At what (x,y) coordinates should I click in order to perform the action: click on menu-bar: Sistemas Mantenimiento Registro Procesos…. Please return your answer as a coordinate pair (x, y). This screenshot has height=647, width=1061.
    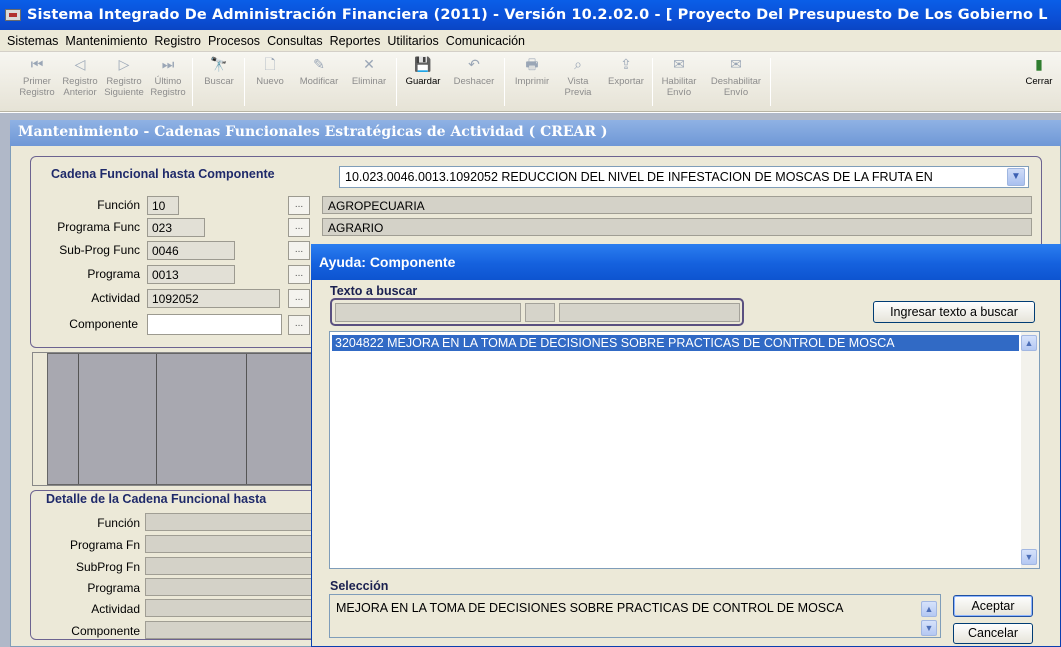
    Looking at the image, I should click on (530, 41).